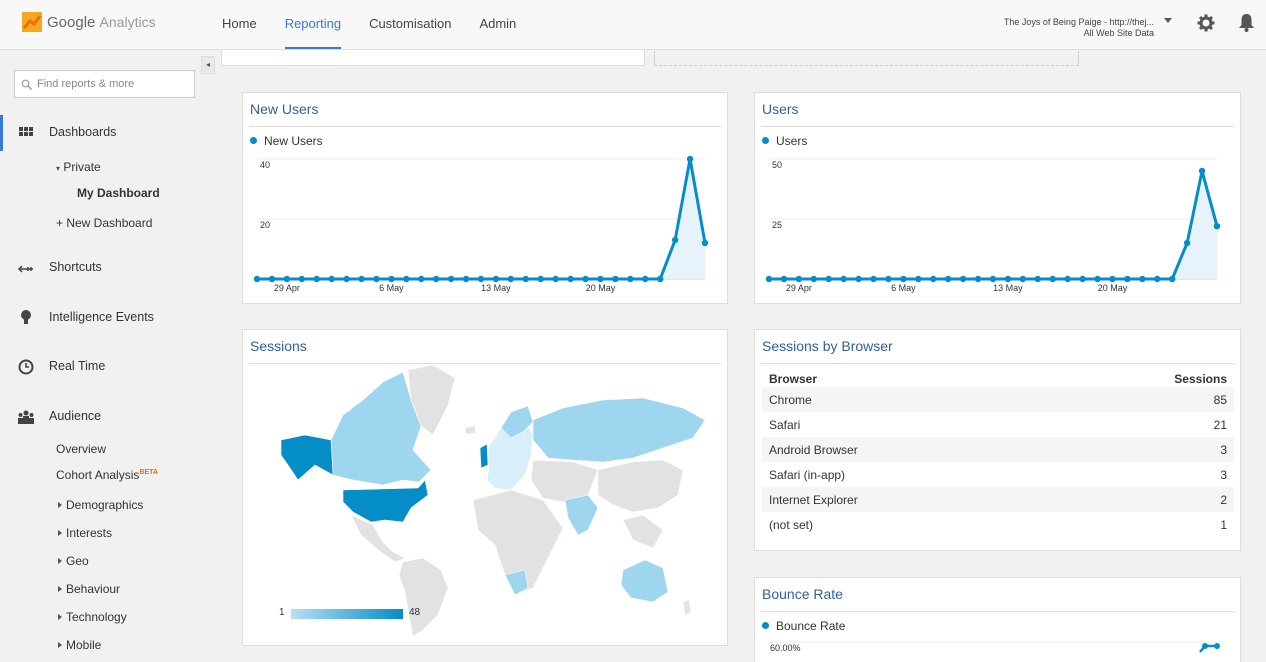  I want to click on sidebar-item-shortcuts: Shortcuts, so click(108, 268).